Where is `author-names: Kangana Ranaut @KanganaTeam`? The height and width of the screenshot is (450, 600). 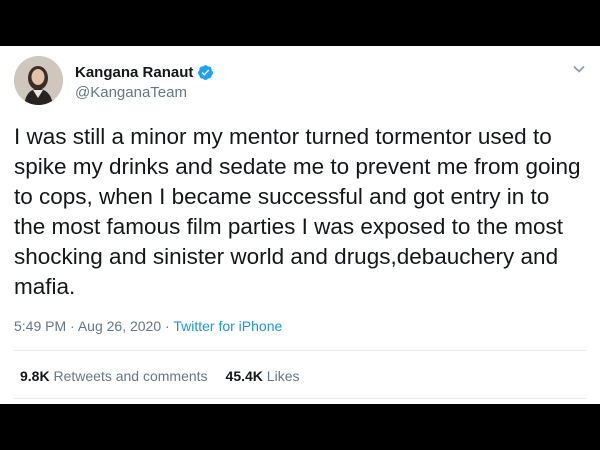 author-names: Kangana Ranaut @KanganaTeam is located at coordinates (144, 81).